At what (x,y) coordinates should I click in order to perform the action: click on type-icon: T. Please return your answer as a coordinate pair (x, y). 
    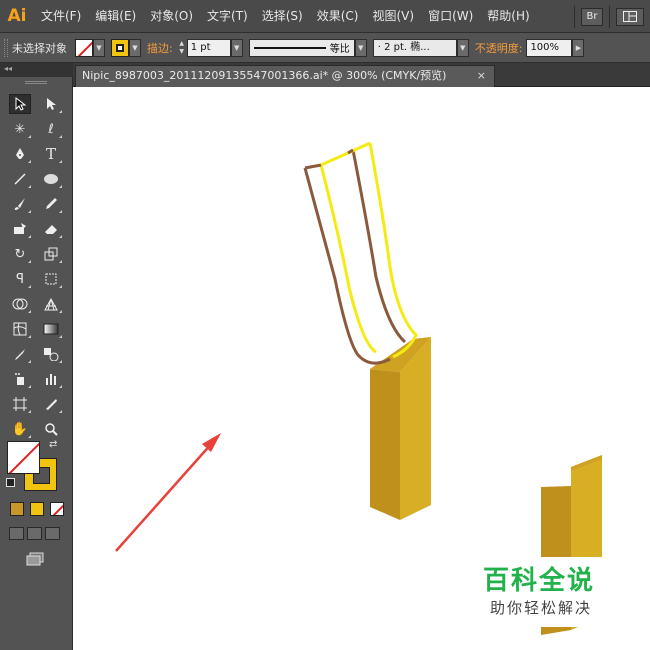
    Looking at the image, I should click on (50, 154).